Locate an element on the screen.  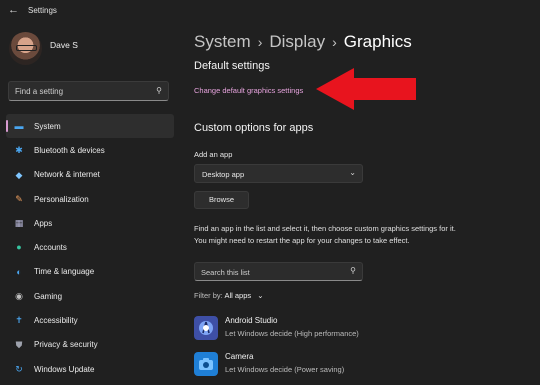
window-title: Settings is located at coordinates (42, 10).